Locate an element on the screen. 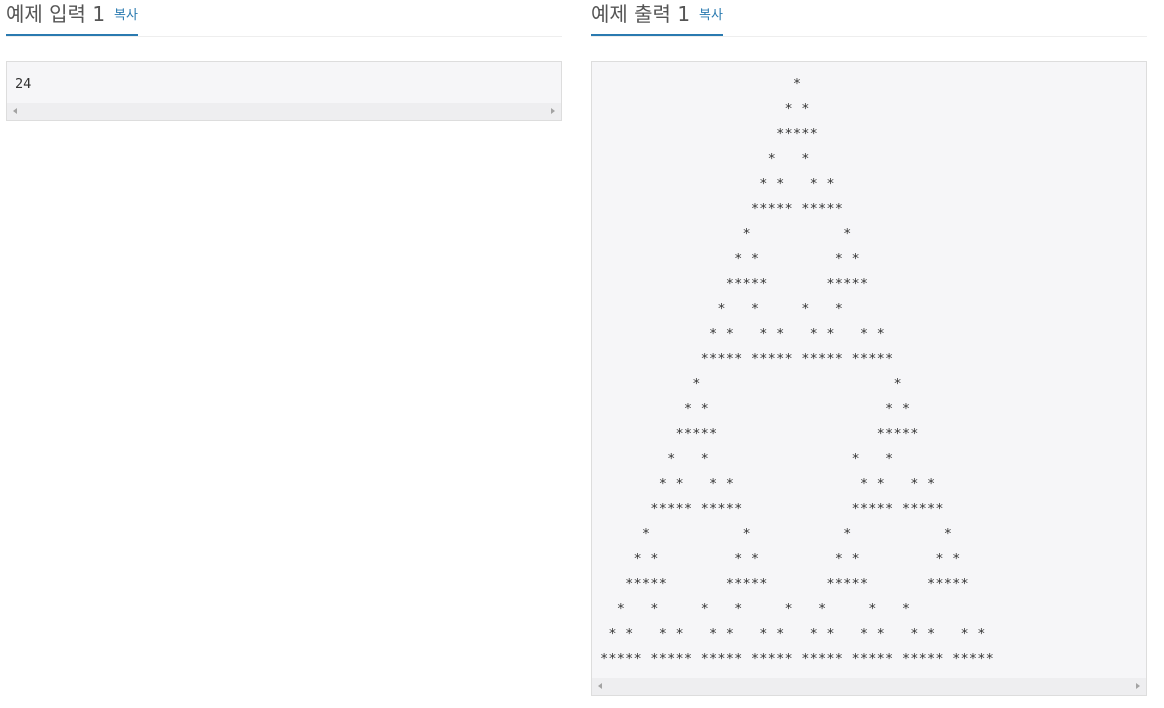  sample-input-text: 24 is located at coordinates (23, 84).